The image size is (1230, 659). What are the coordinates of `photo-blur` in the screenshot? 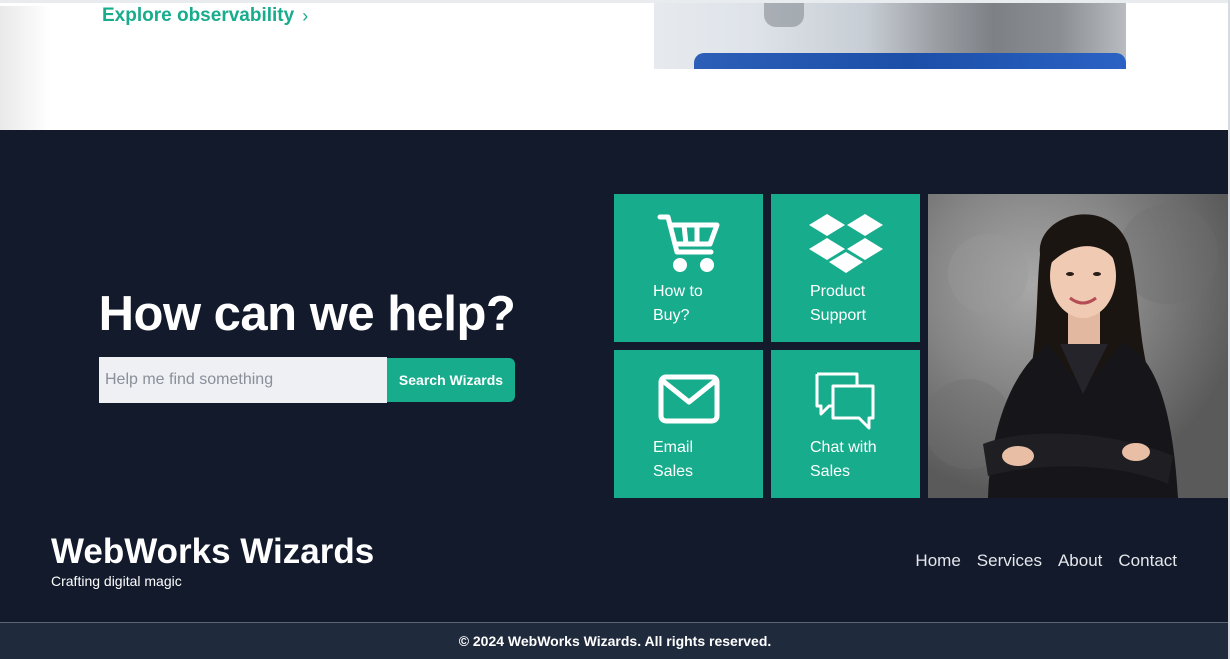 It's located at (784, 15).